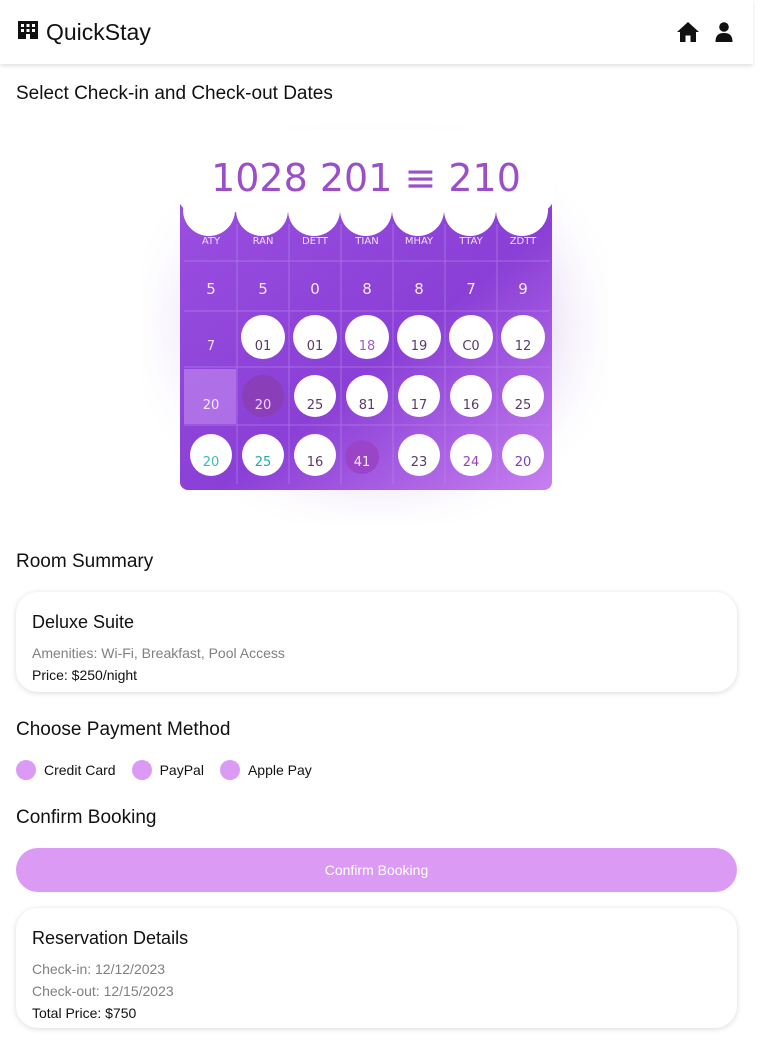 The width and height of the screenshot is (768, 1044). Describe the element at coordinates (263, 241) in the screenshot. I see `weekday-label: RAN` at that location.